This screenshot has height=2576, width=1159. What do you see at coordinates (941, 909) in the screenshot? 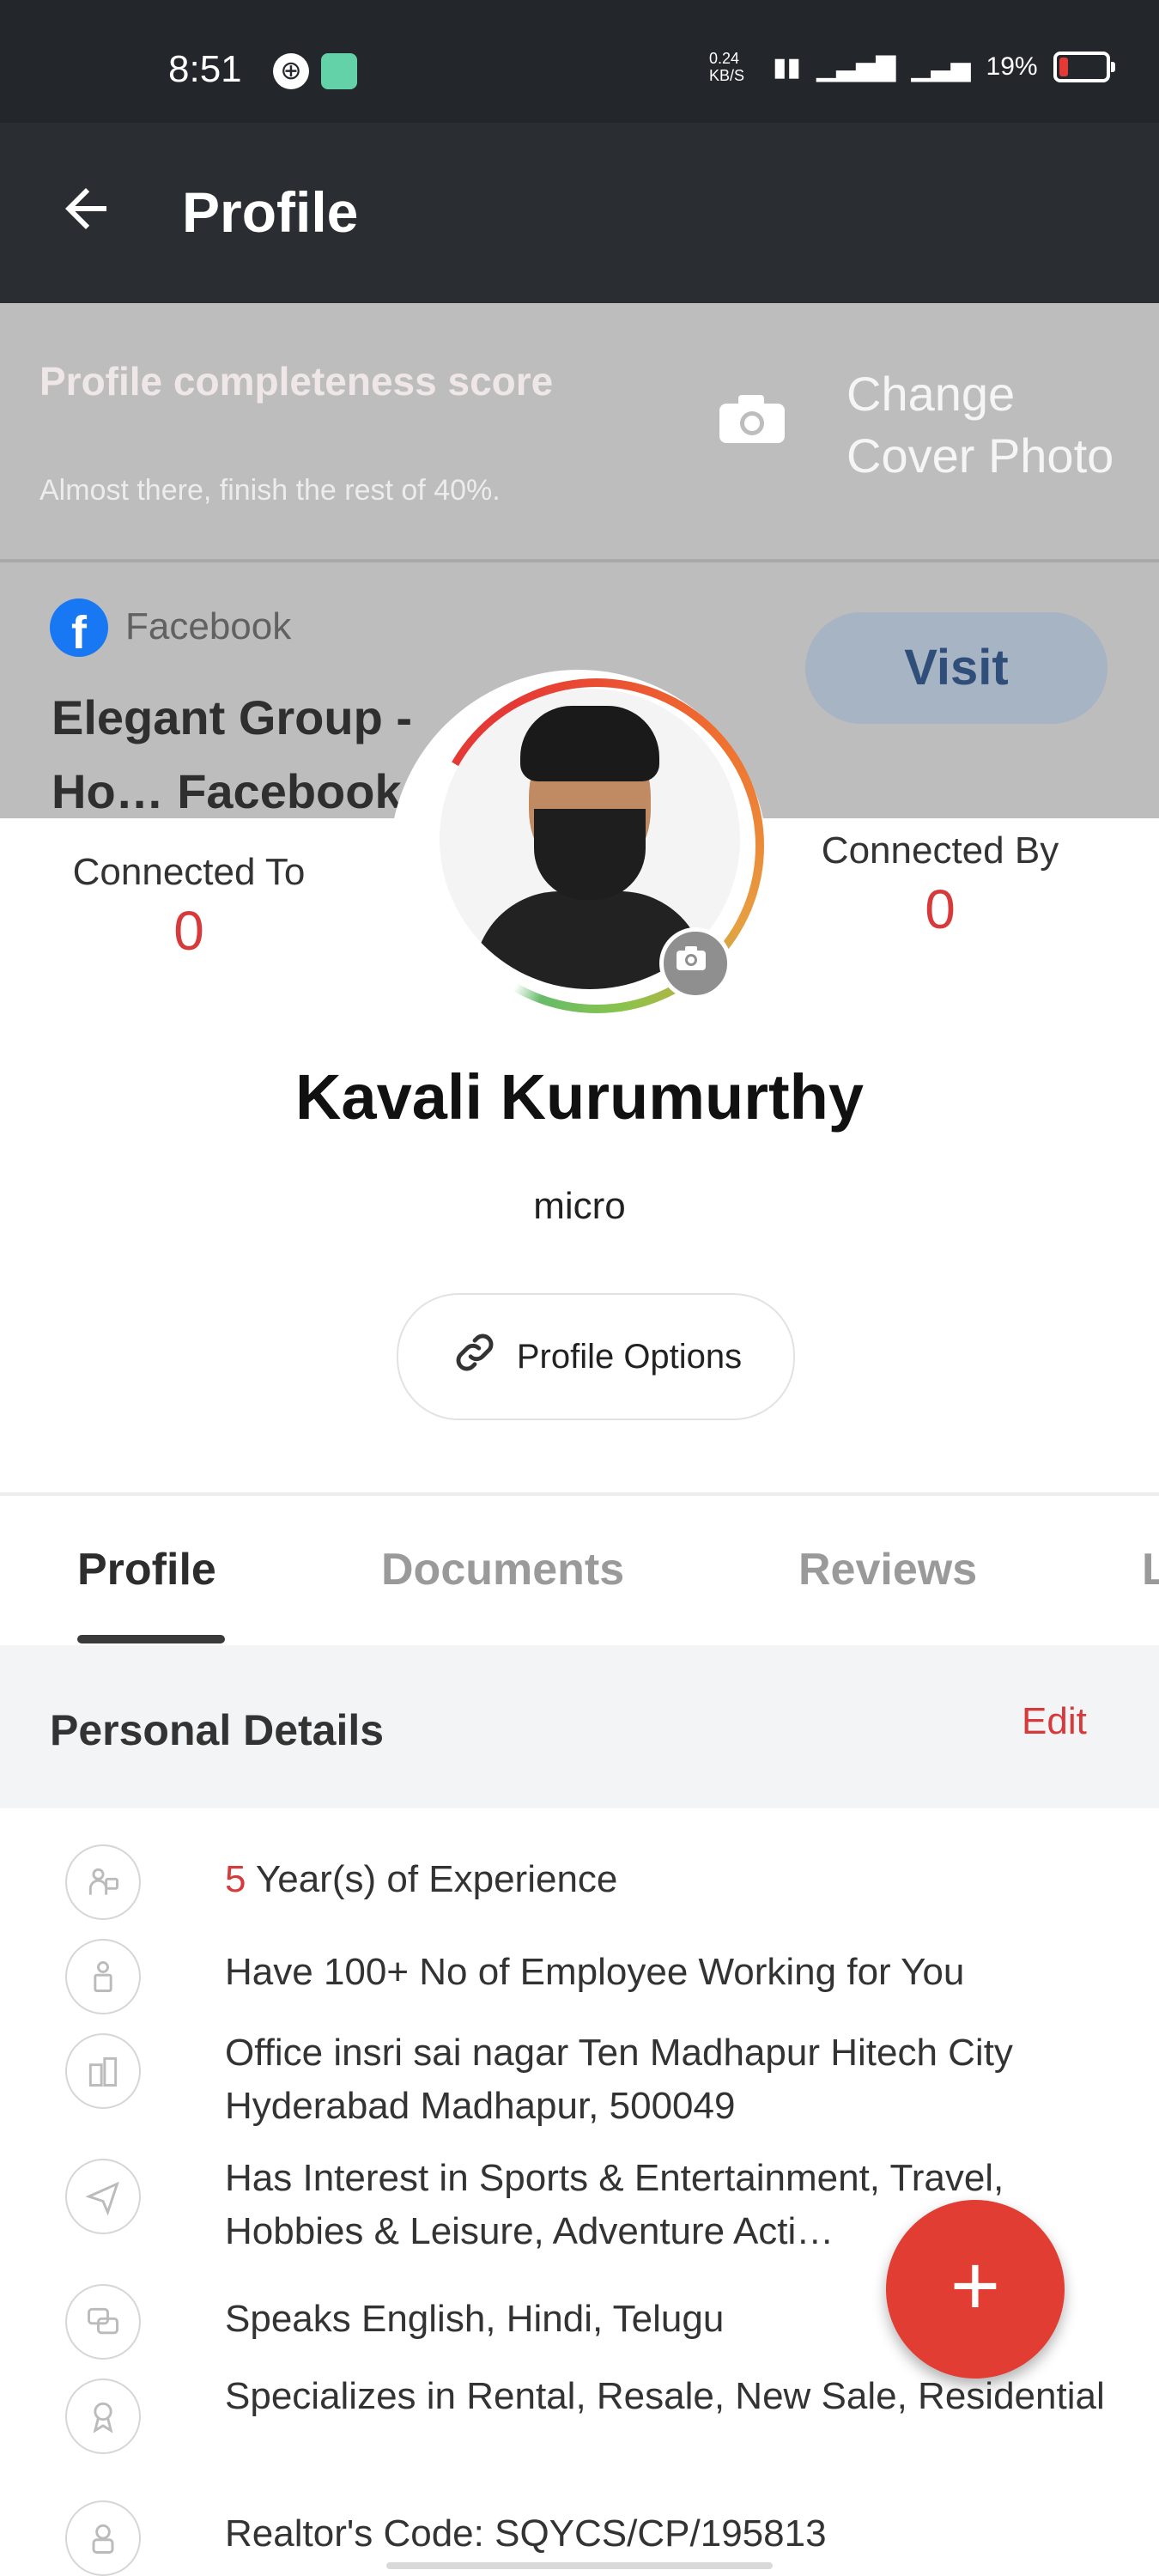
I see `connected-by-count: 0` at bounding box center [941, 909].